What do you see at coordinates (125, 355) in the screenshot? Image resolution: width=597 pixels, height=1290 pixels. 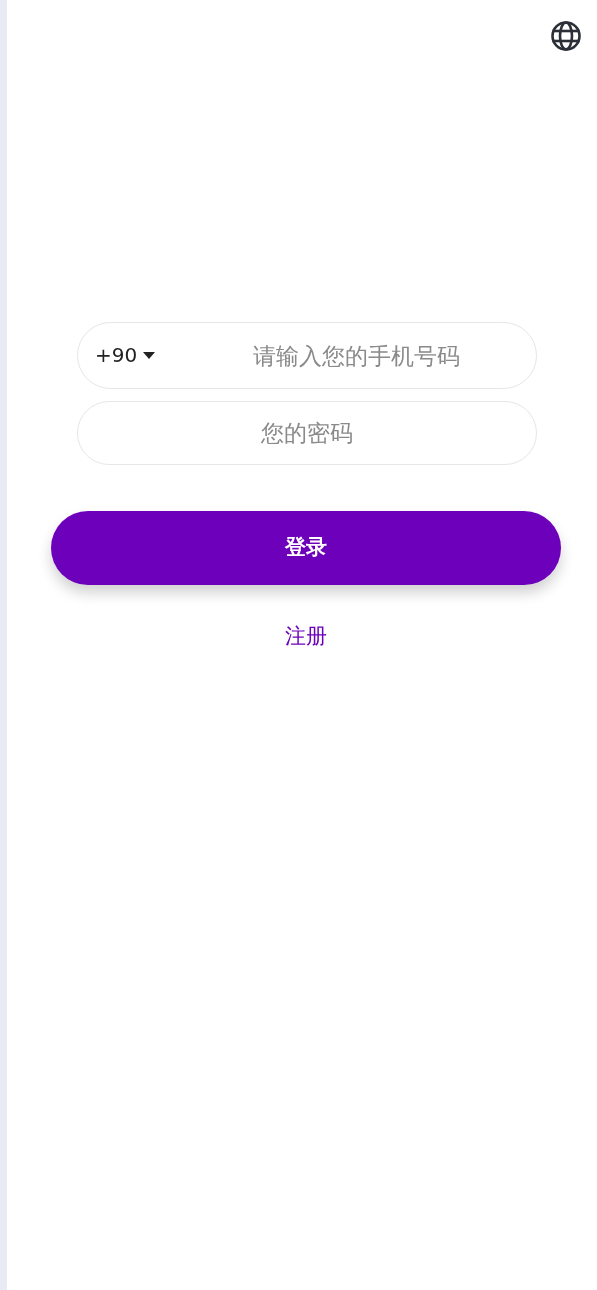 I see `country-code-select: +90` at bounding box center [125, 355].